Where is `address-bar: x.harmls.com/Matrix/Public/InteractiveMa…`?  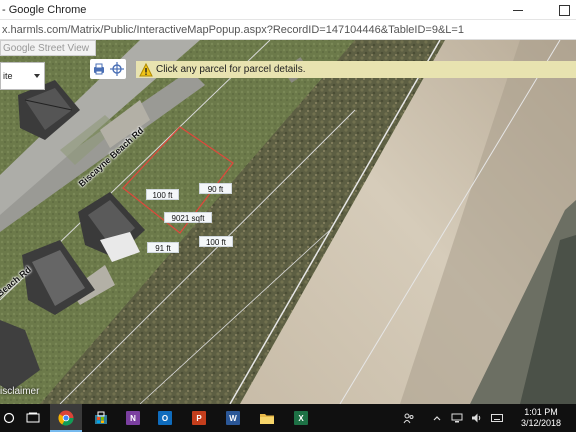
address-bar: x.harmls.com/Matrix/Public/InteractiveMa… is located at coordinates (288, 30).